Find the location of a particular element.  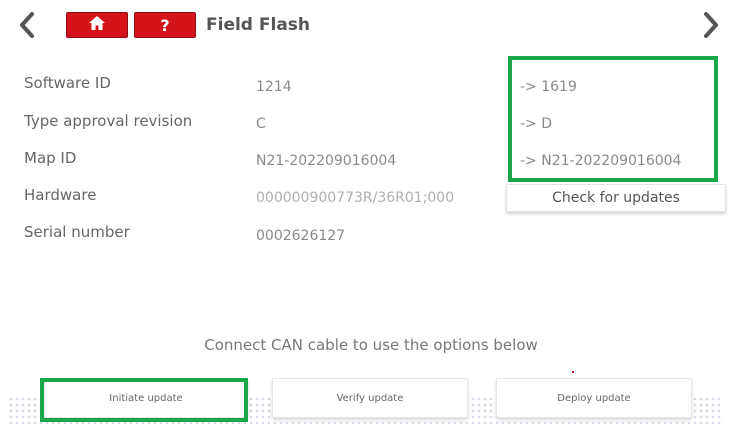

help-label: ? is located at coordinates (165, 25).